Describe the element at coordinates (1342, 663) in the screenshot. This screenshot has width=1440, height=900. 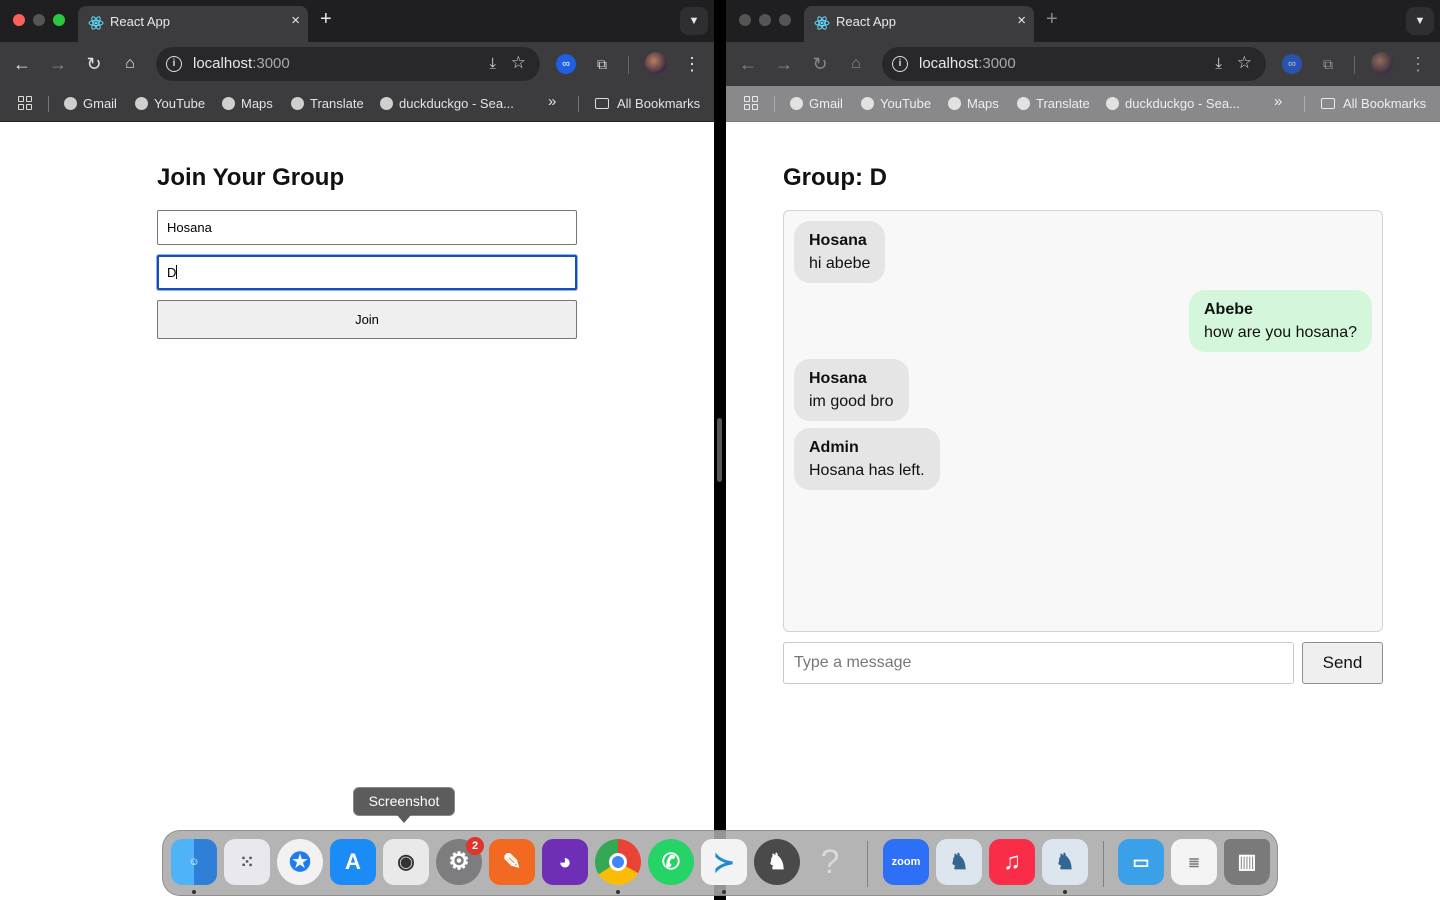
I see `send-button: Send` at that location.